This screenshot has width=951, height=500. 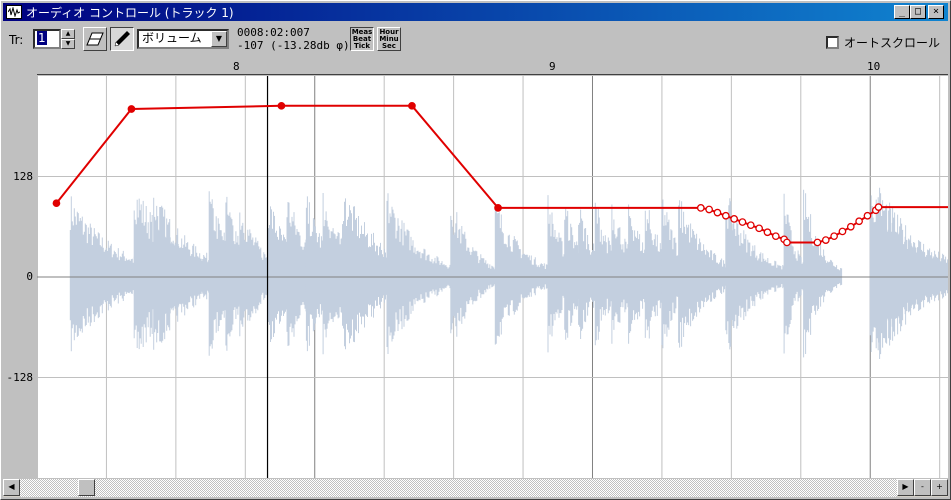 I want to click on chevron-down-icon: ▼, so click(x=219, y=39).